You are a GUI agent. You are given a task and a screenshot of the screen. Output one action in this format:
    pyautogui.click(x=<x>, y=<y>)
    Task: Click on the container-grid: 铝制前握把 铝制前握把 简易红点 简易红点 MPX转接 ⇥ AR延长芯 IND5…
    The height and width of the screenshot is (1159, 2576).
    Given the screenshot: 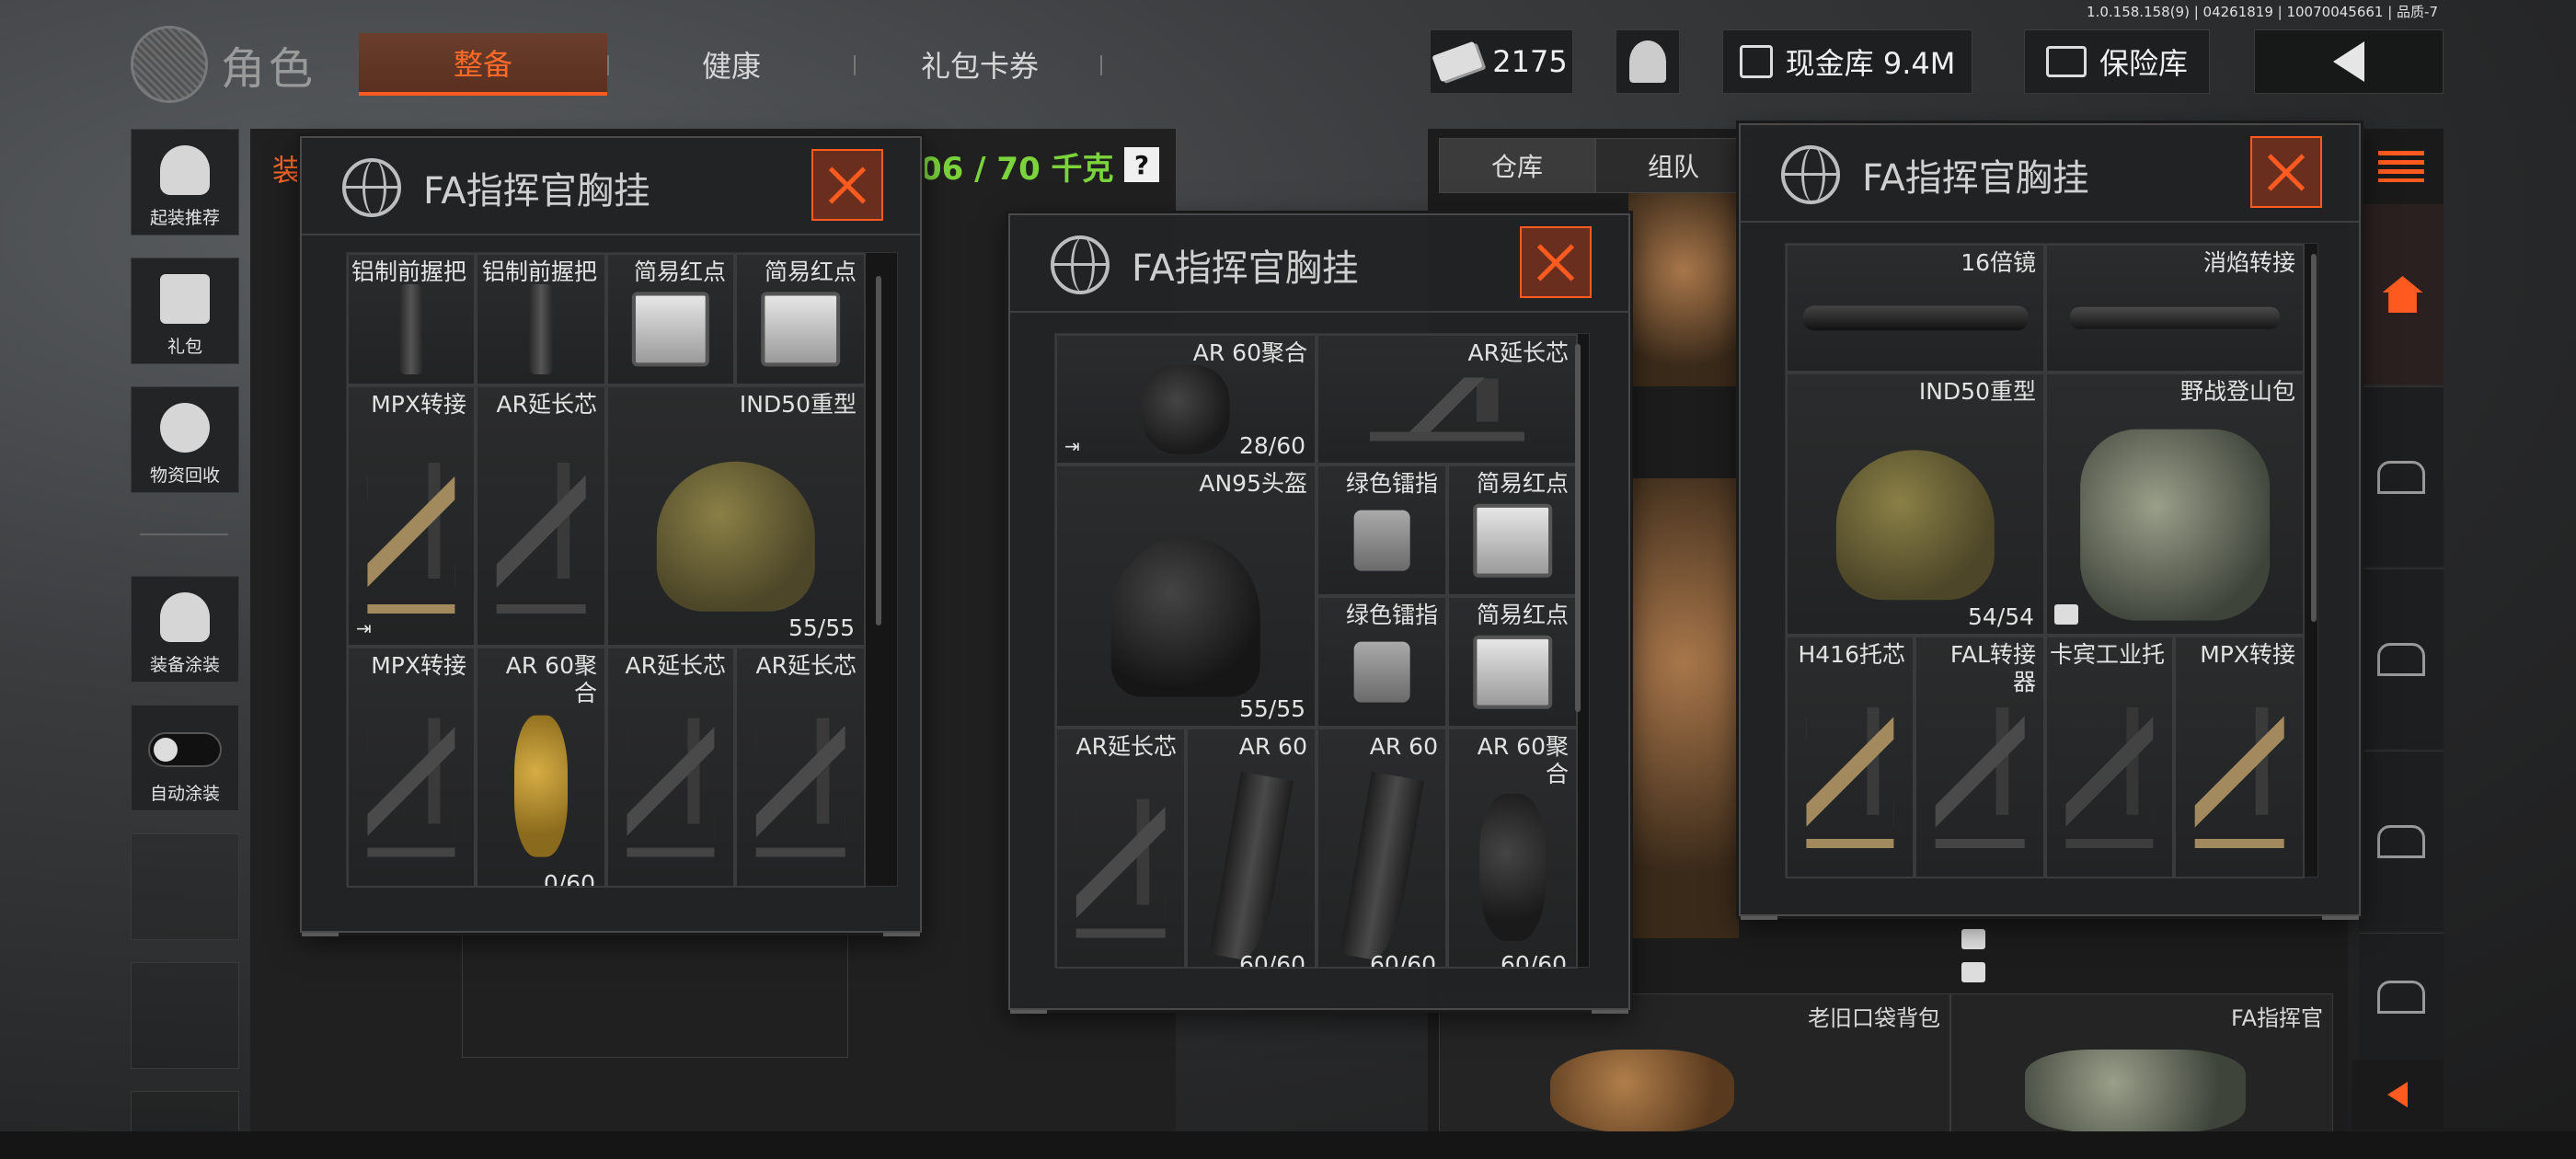 What is the action you would take?
    pyautogui.click(x=622, y=570)
    